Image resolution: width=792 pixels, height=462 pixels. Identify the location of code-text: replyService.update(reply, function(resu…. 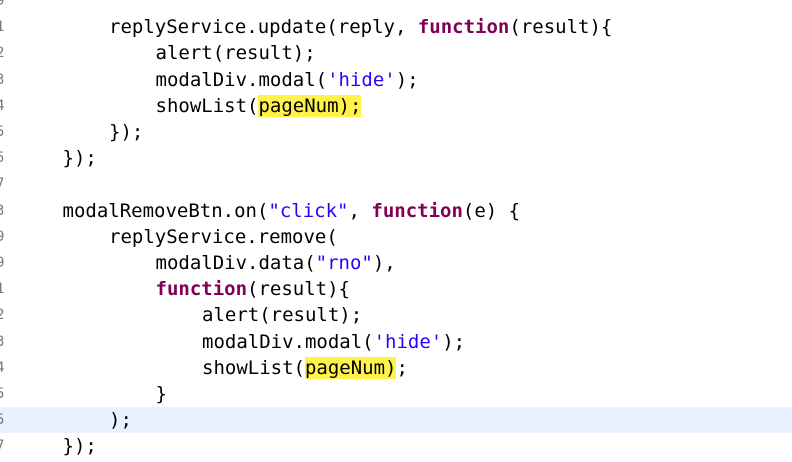
(360, 27).